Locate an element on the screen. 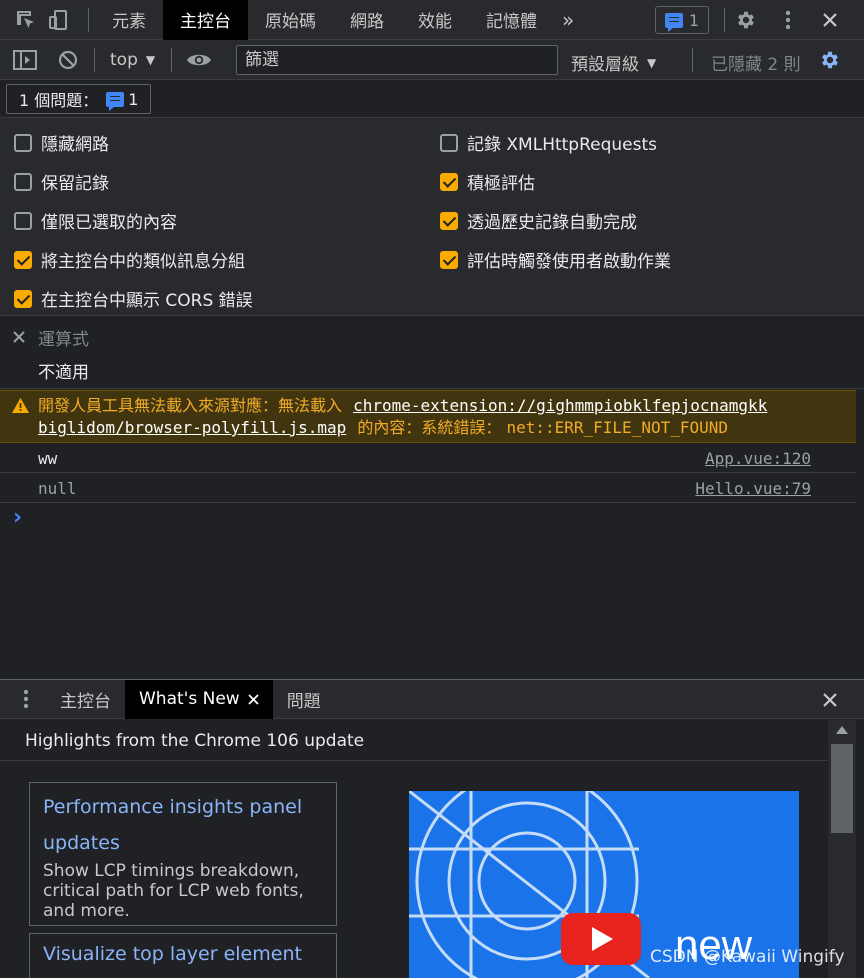 The width and height of the screenshot is (864, 978). log-message: ww is located at coordinates (48, 458).